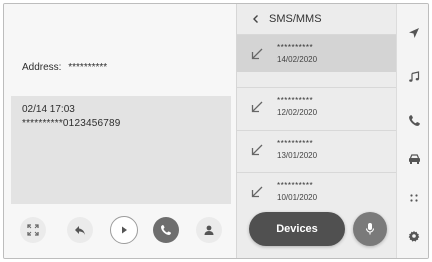 This screenshot has height=262, width=432. What do you see at coordinates (48, 109) in the screenshot?
I see `message-date: 02/14 17:03` at bounding box center [48, 109].